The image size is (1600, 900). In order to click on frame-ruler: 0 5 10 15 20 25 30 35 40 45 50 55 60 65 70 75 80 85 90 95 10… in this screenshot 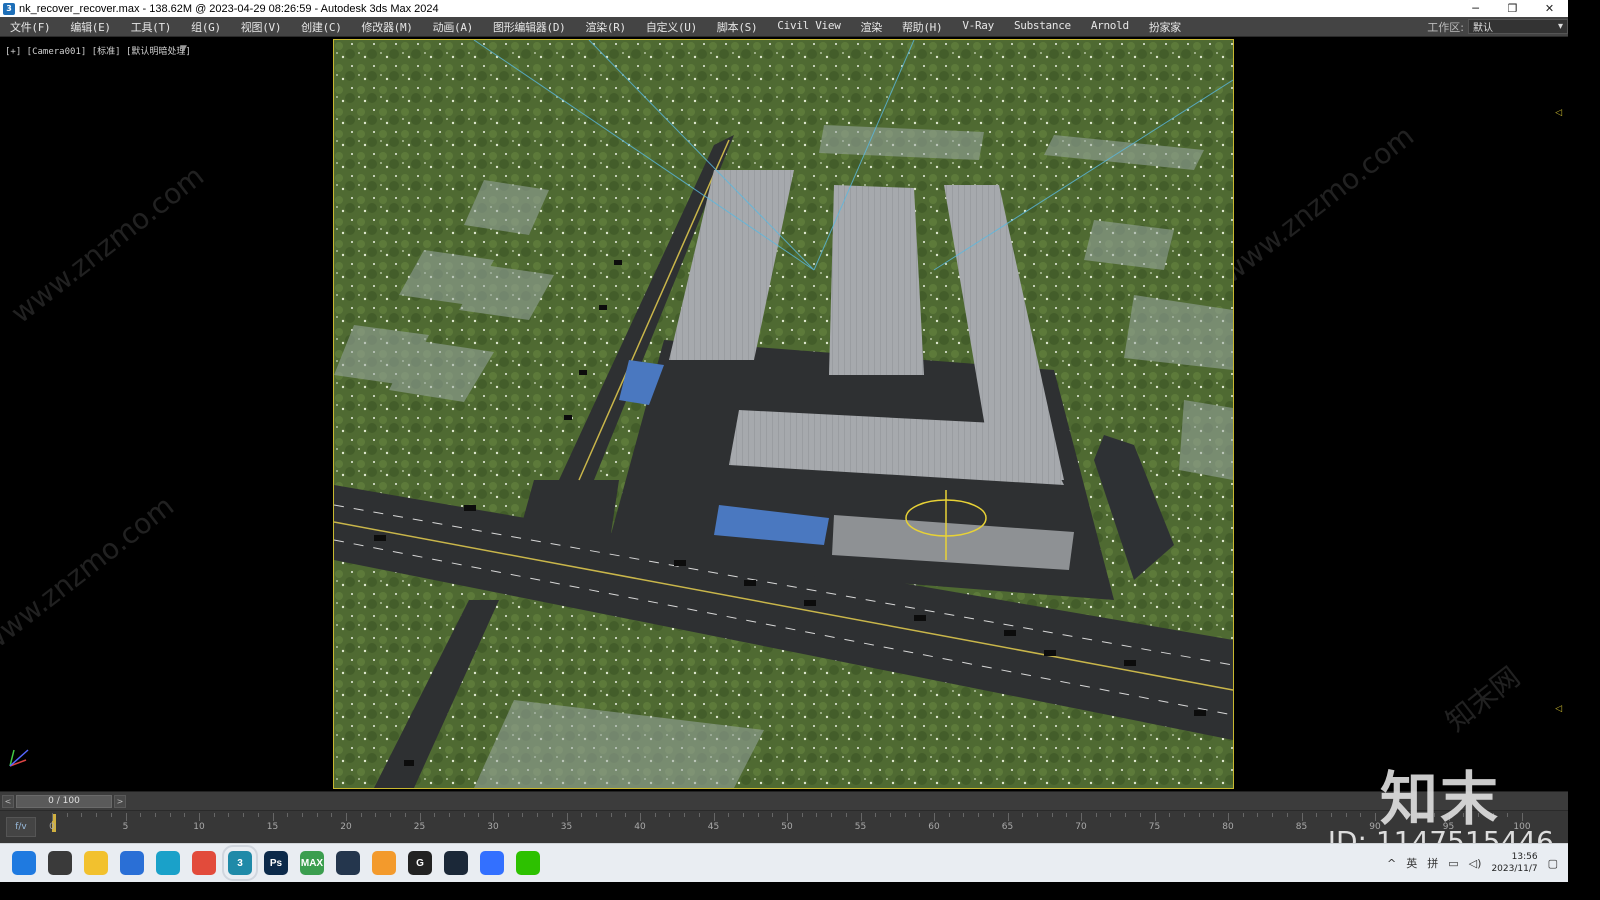, I will do `click(790, 827)`.